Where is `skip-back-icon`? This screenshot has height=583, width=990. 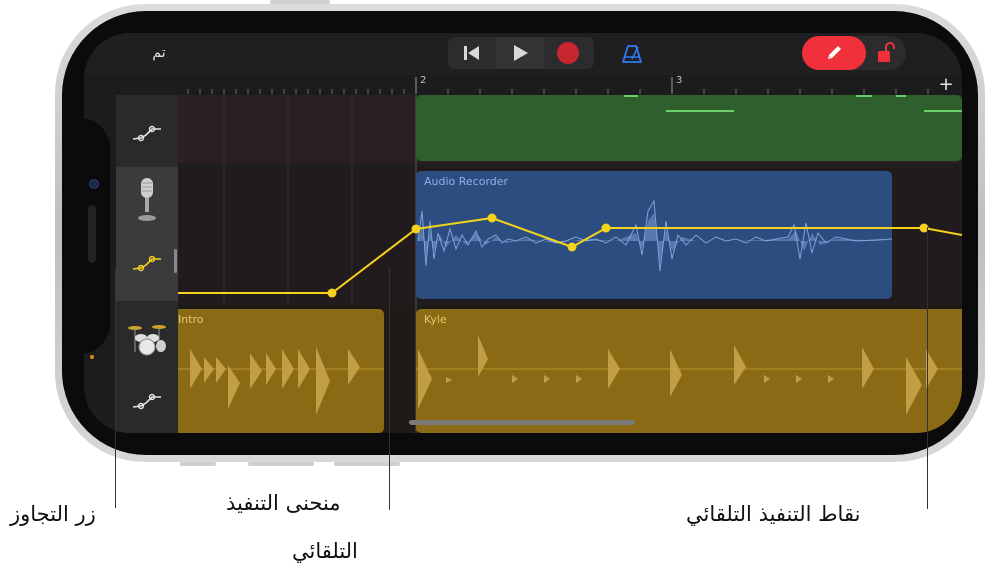
skip-back-icon is located at coordinates (472, 53).